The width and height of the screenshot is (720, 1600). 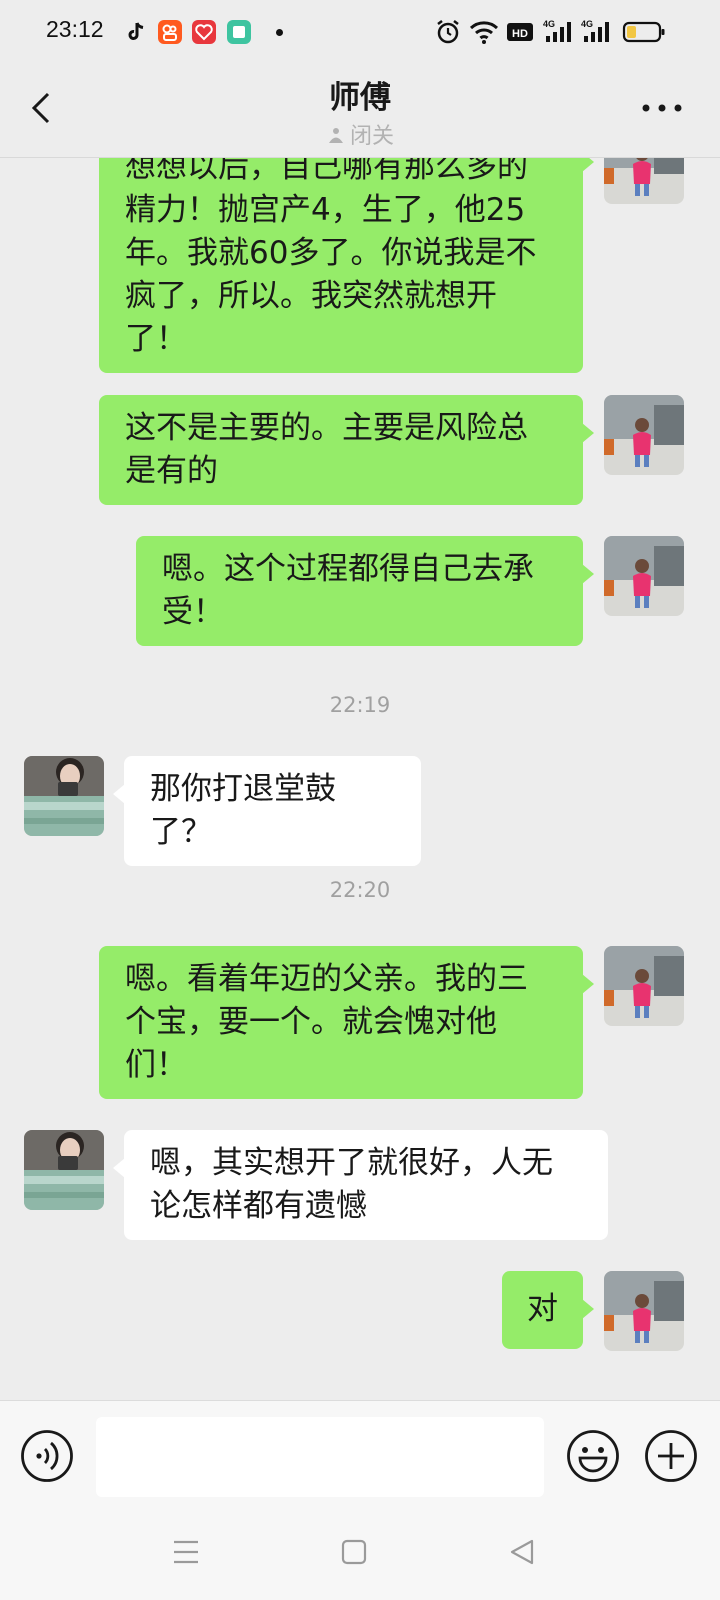 What do you see at coordinates (243, 810) in the screenshot?
I see `message-text: 那你打退堂鼓了？` at bounding box center [243, 810].